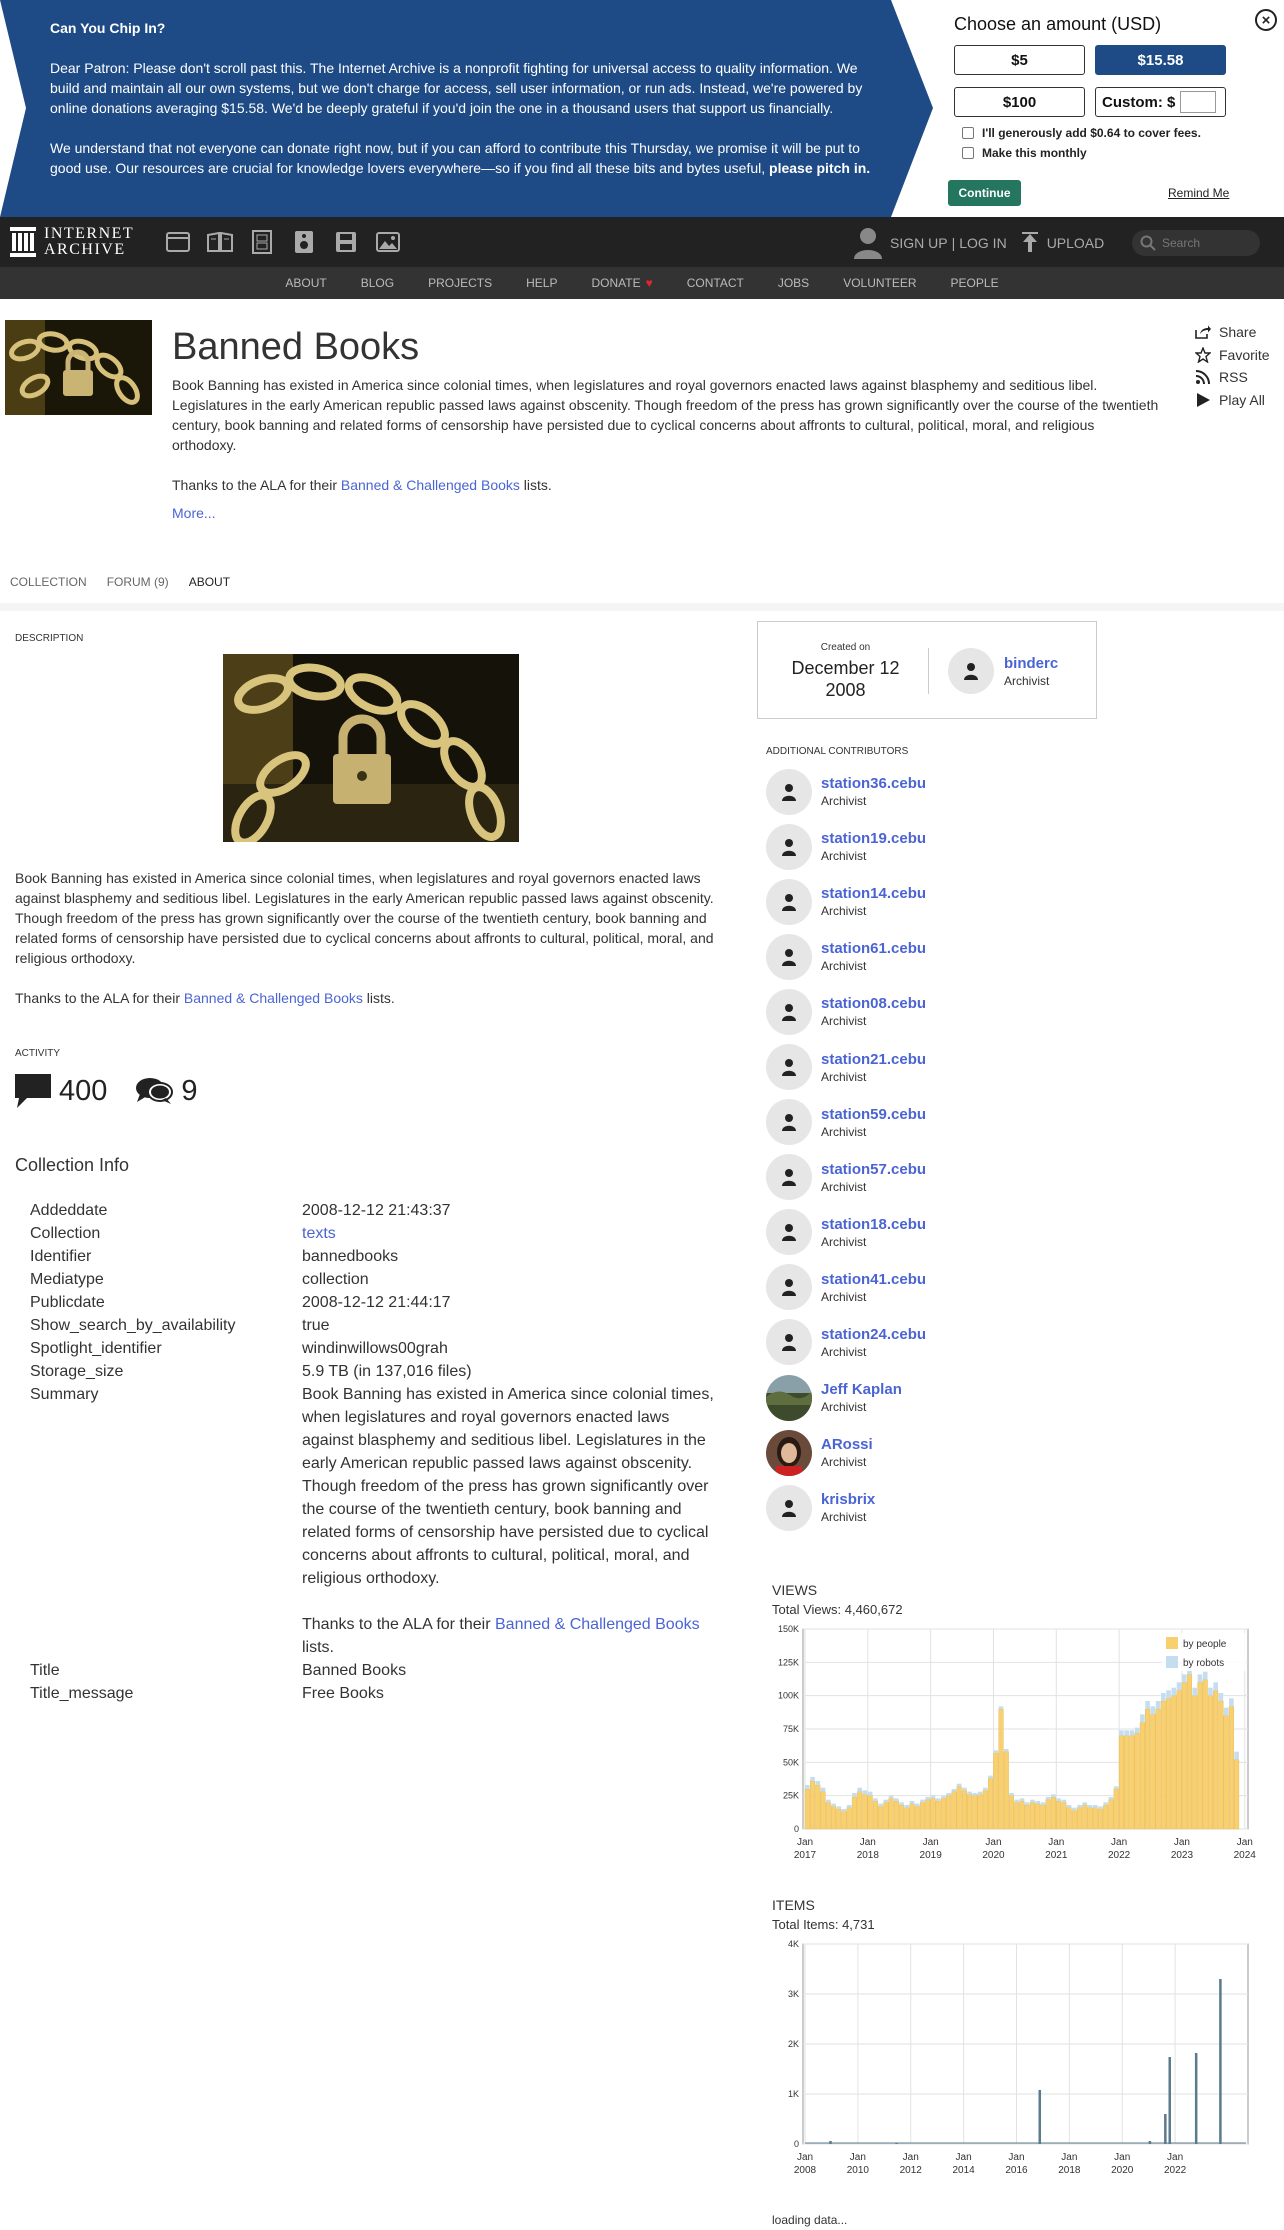  I want to click on contributor-name: station14.cebu, so click(873, 893).